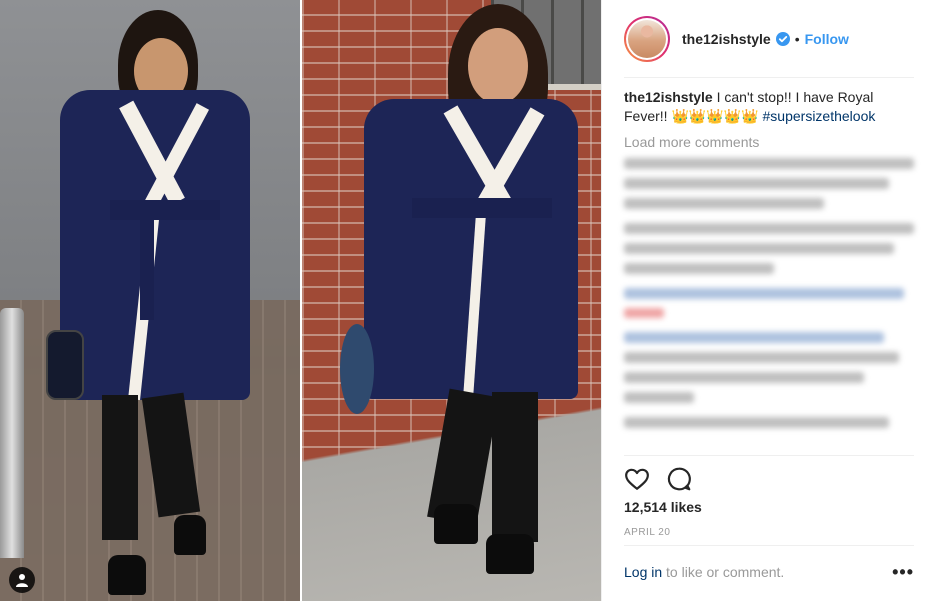 The height and width of the screenshot is (601, 936). Describe the element at coordinates (679, 479) in the screenshot. I see `comment-bubble-icon` at that location.